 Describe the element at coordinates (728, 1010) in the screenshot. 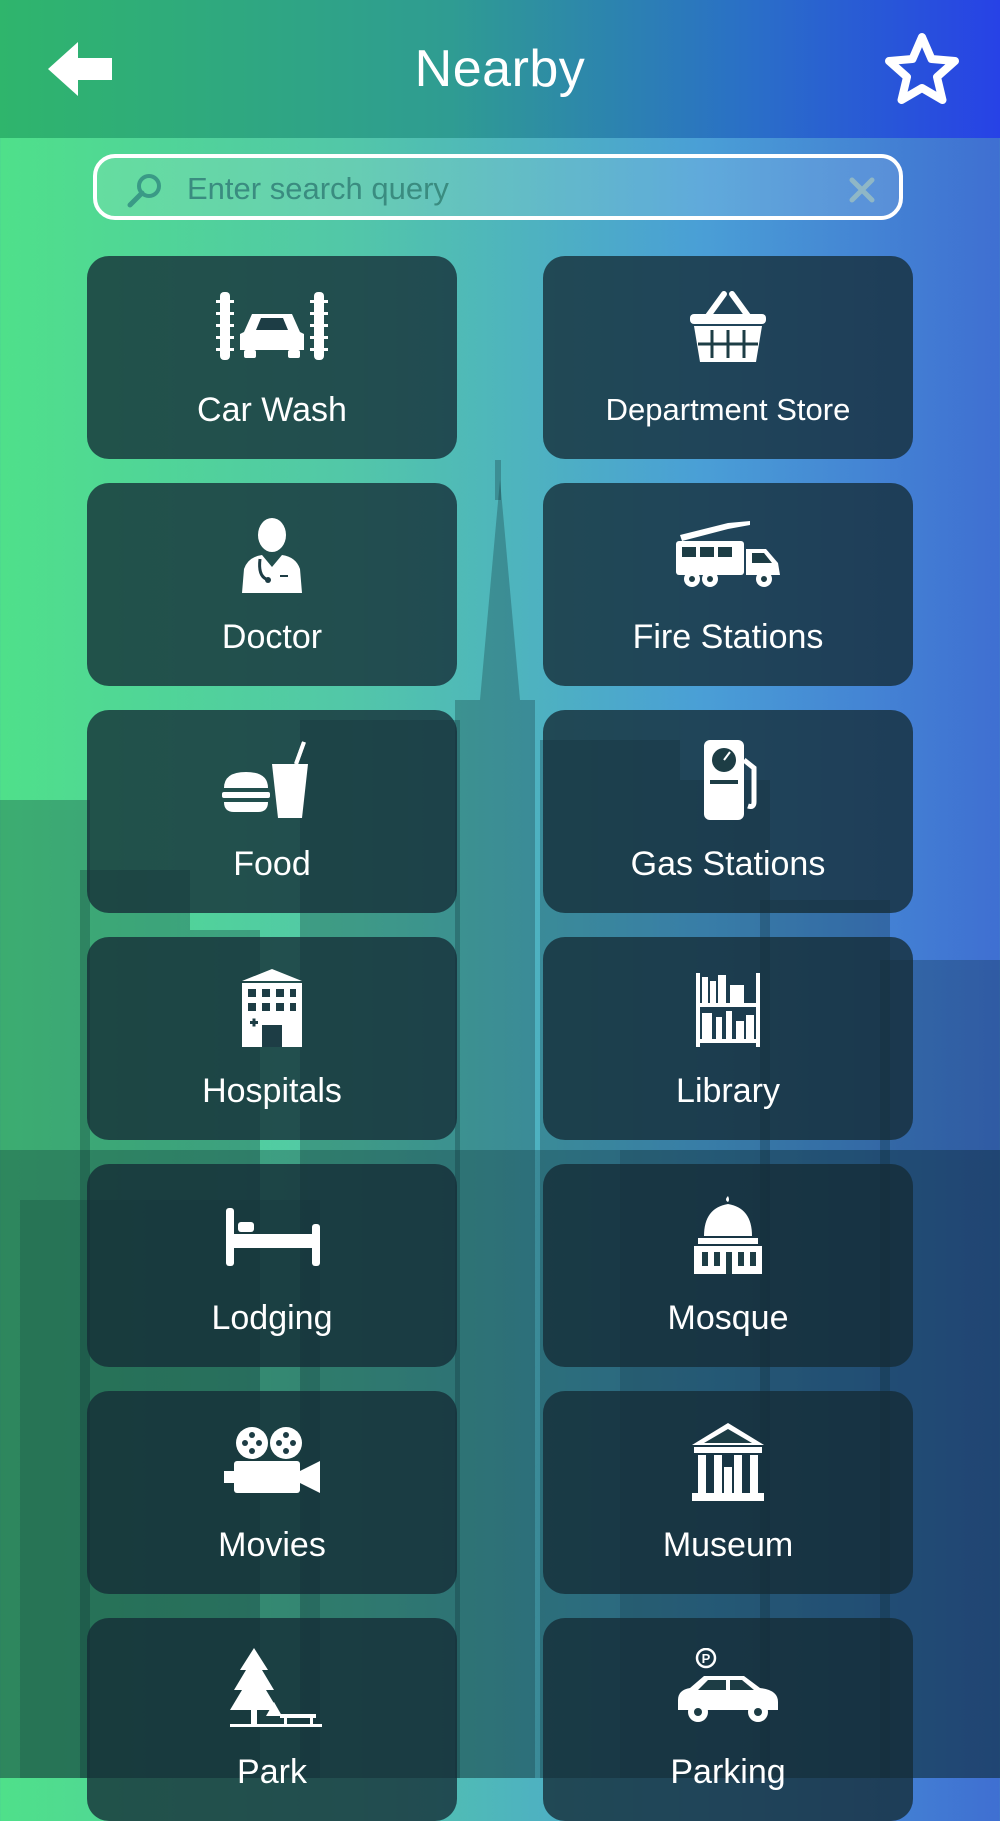

I see `bookshelf-icon` at that location.